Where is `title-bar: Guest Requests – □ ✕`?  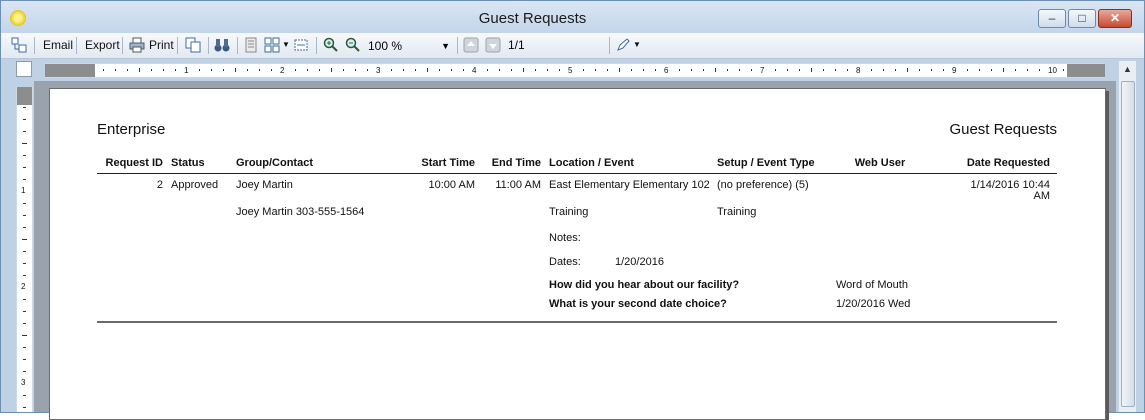 title-bar: Guest Requests – □ ✕ is located at coordinates (572, 17).